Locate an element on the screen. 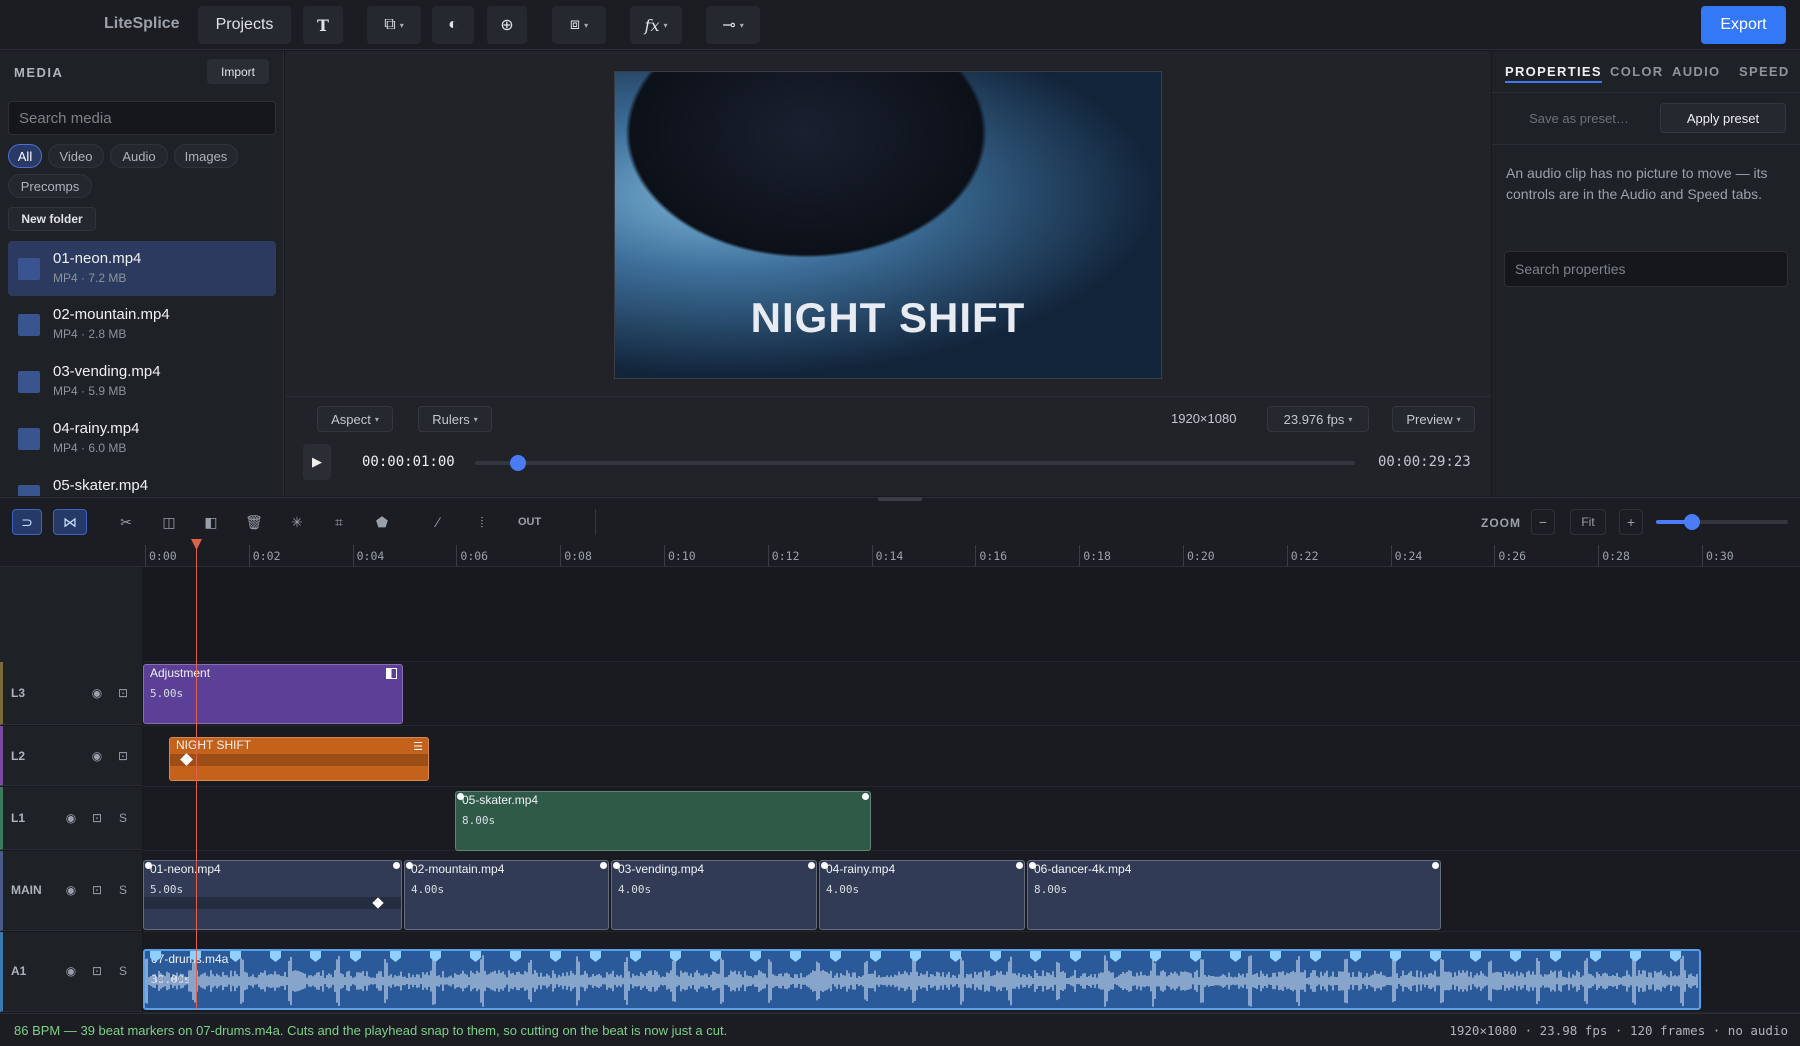  curve-icon: ∕ is located at coordinates (438, 522).